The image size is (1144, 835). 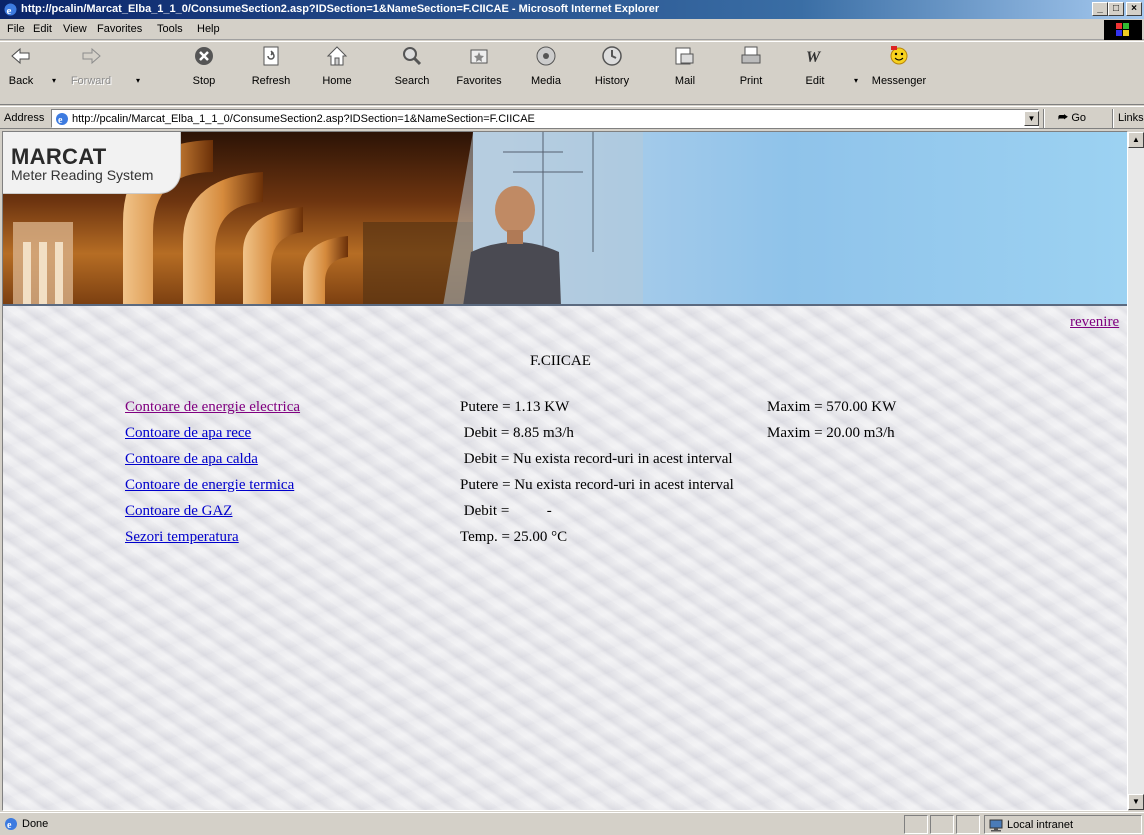 I want to click on menu-edit: Edit, so click(x=42, y=29).